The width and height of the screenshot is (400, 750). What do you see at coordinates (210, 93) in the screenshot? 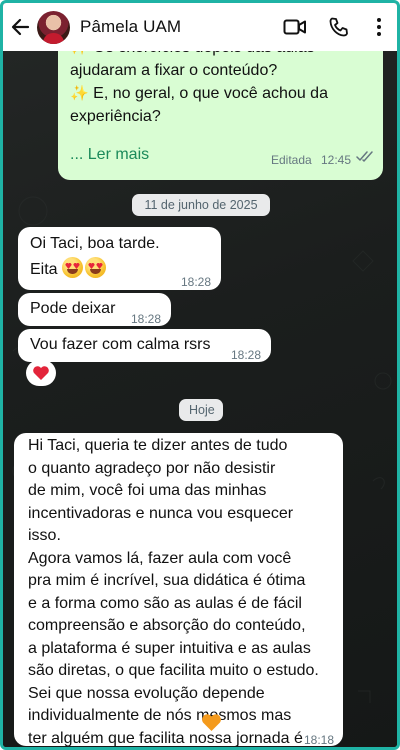
I see `message-line: E, no geral, o que você achou da` at bounding box center [210, 93].